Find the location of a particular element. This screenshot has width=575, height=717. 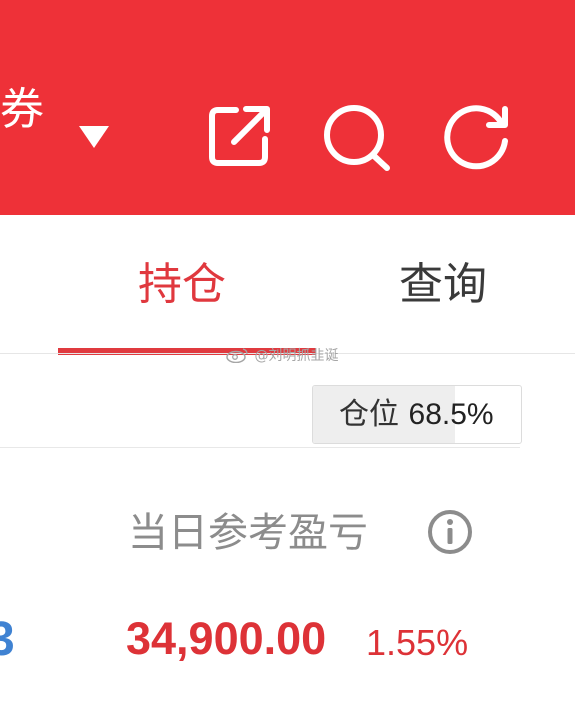

daily-pnl-value: 34,900.00 is located at coordinates (226, 638).